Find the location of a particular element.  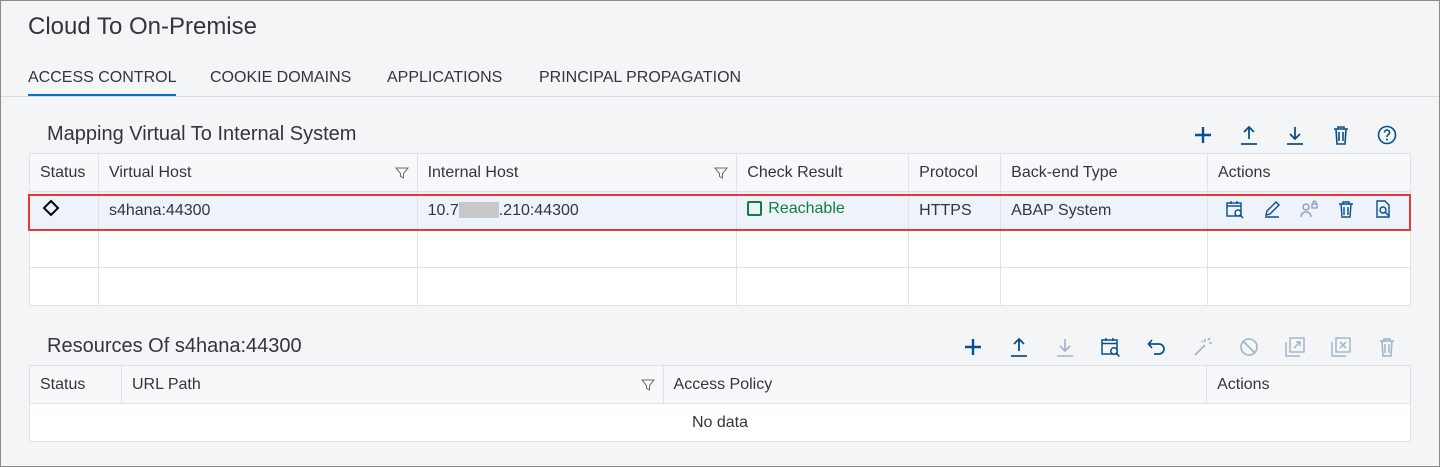

internal-host-cell: 10.7 .210:44300 is located at coordinates (577, 210).